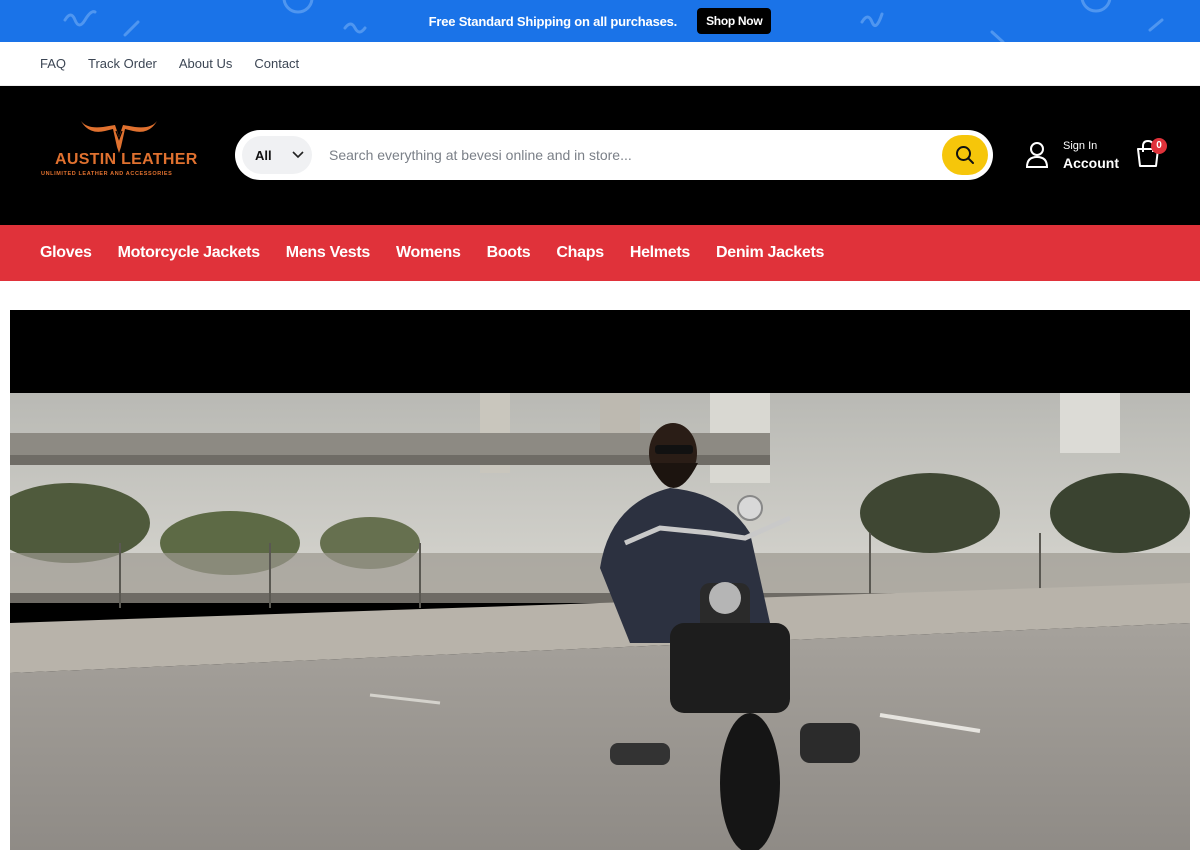 The height and width of the screenshot is (850, 1200). What do you see at coordinates (770, 253) in the screenshot?
I see `nav-item-denim-jackets: Denim Jackets` at bounding box center [770, 253].